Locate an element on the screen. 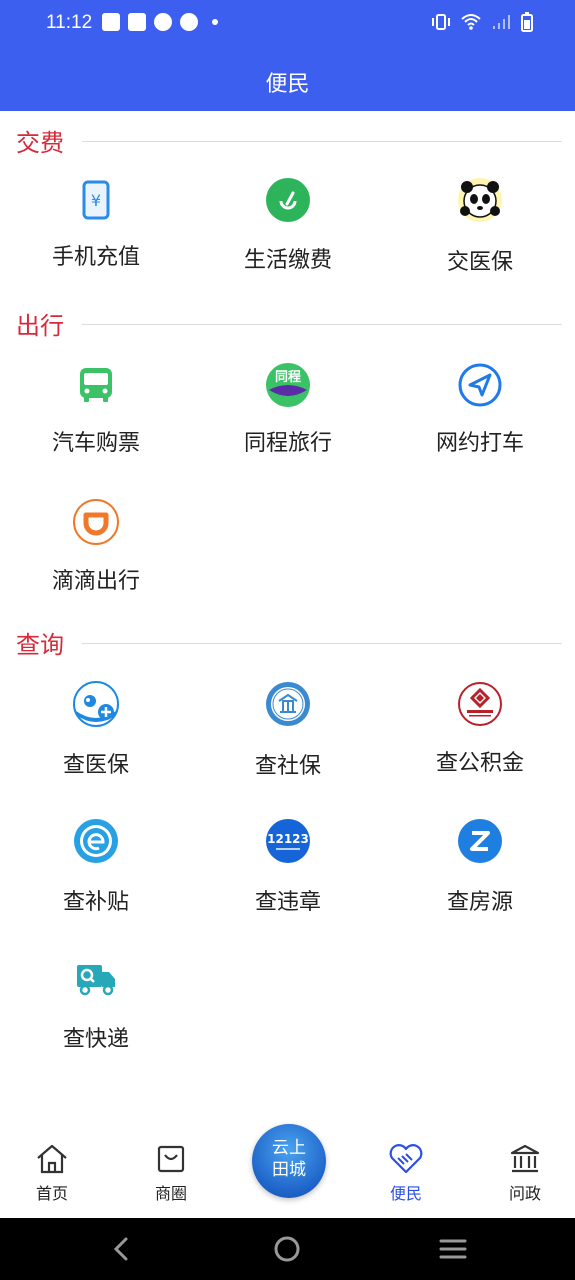 The image size is (575, 1280). more-notifications-dot is located at coordinates (215, 22).